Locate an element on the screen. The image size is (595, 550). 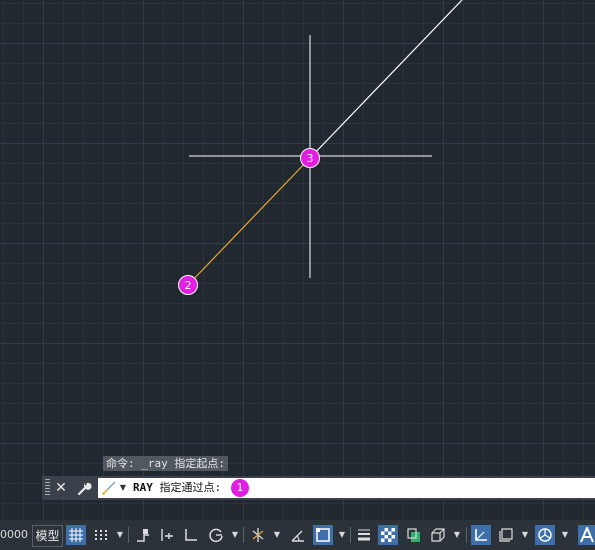
marker-3-label: 3 is located at coordinates (310, 158).